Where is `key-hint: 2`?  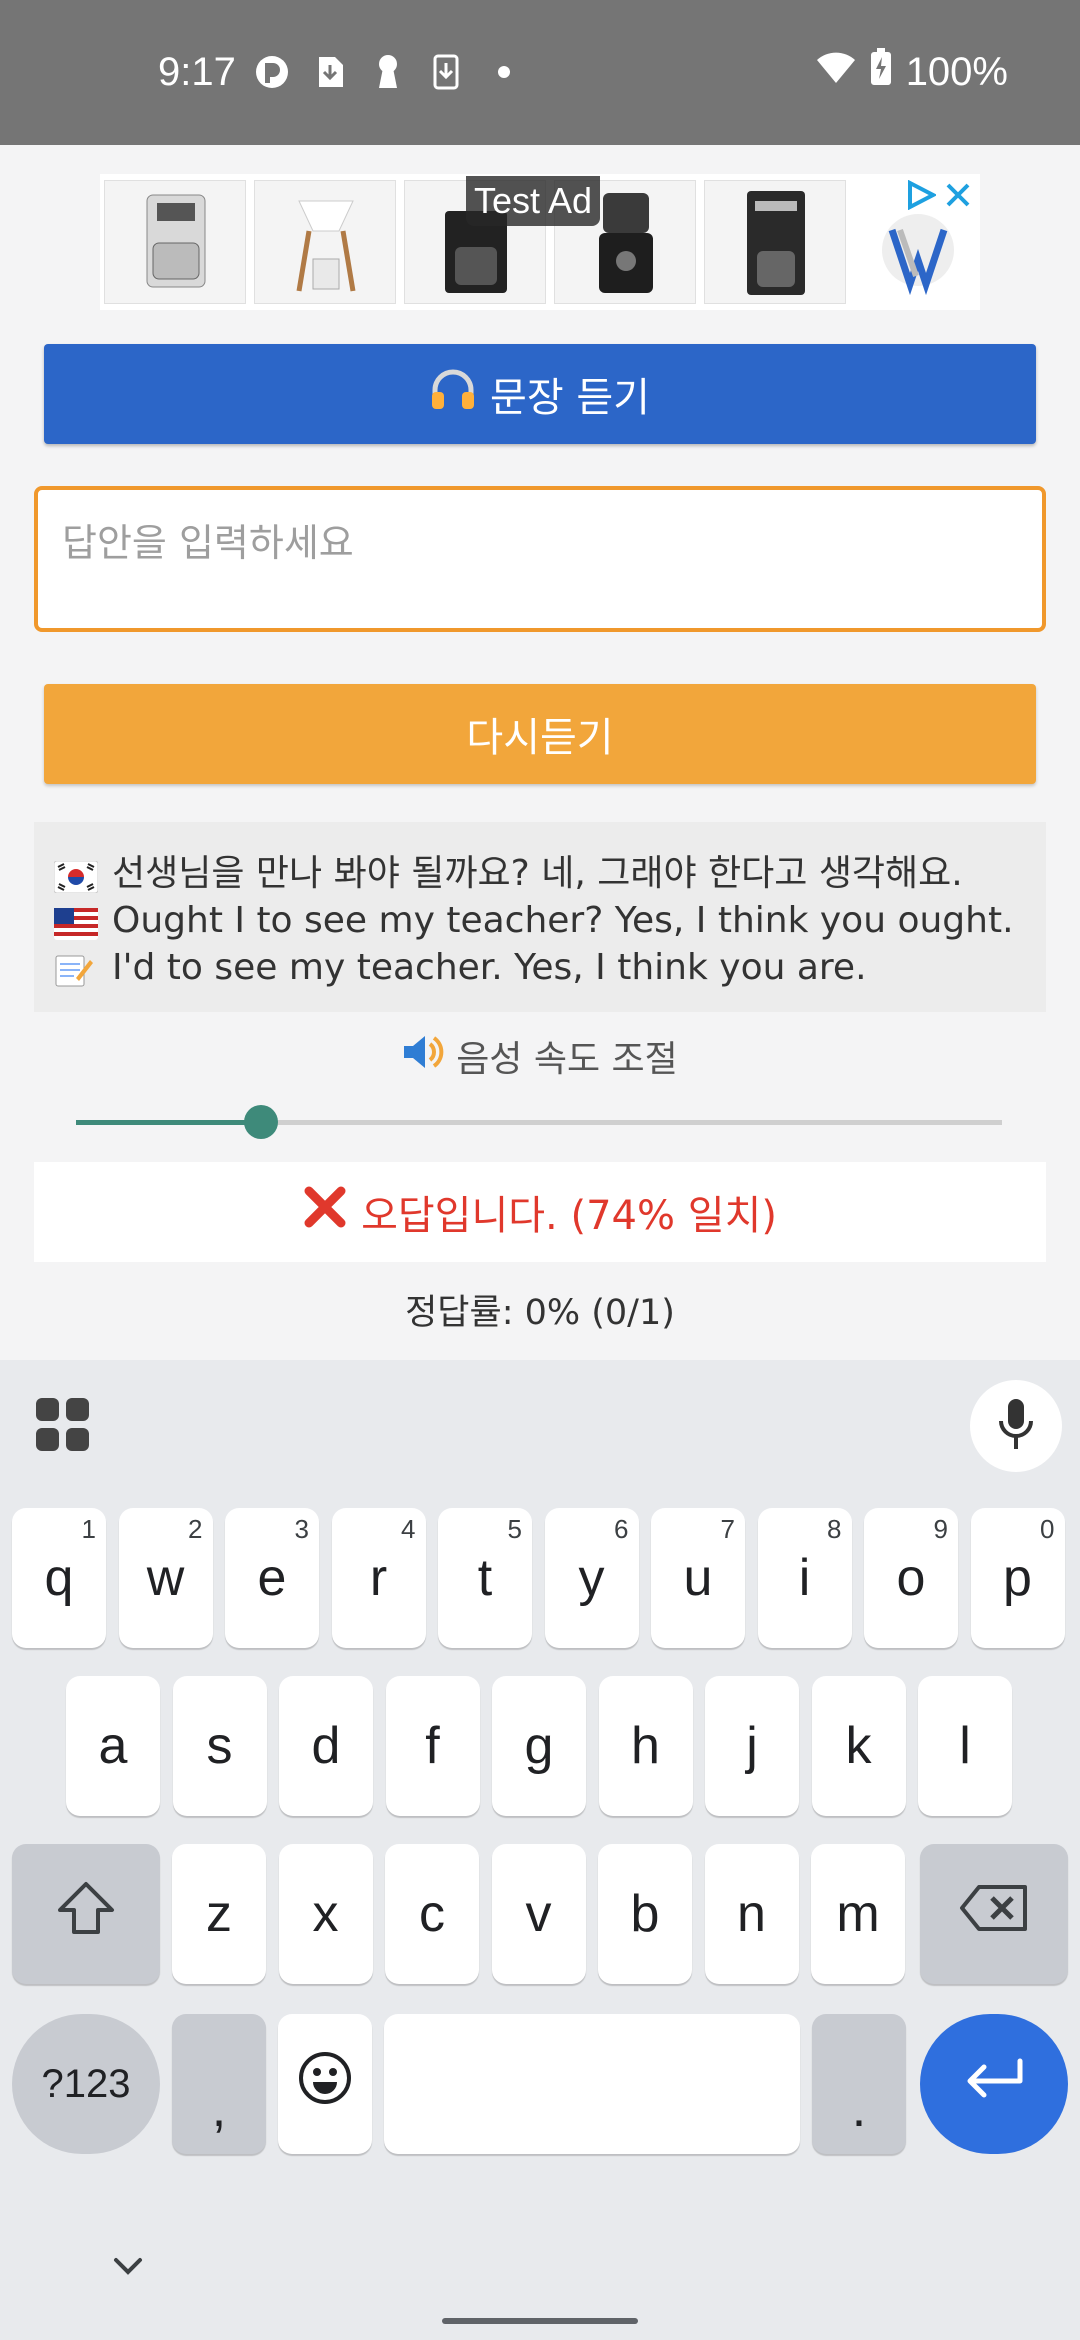
key-hint: 2 is located at coordinates (195, 1529).